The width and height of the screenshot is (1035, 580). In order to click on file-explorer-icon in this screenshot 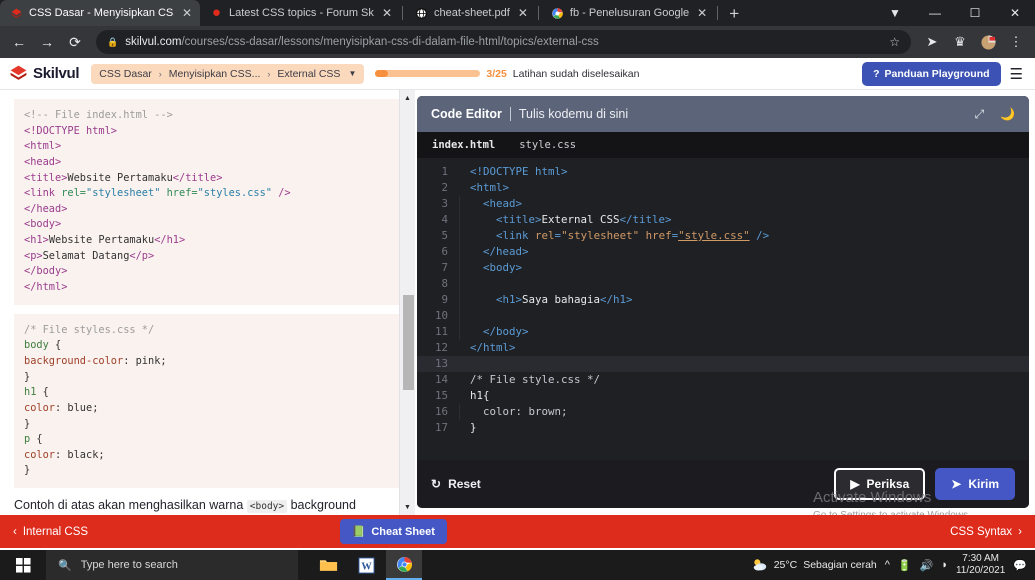, I will do `click(328, 565)`.